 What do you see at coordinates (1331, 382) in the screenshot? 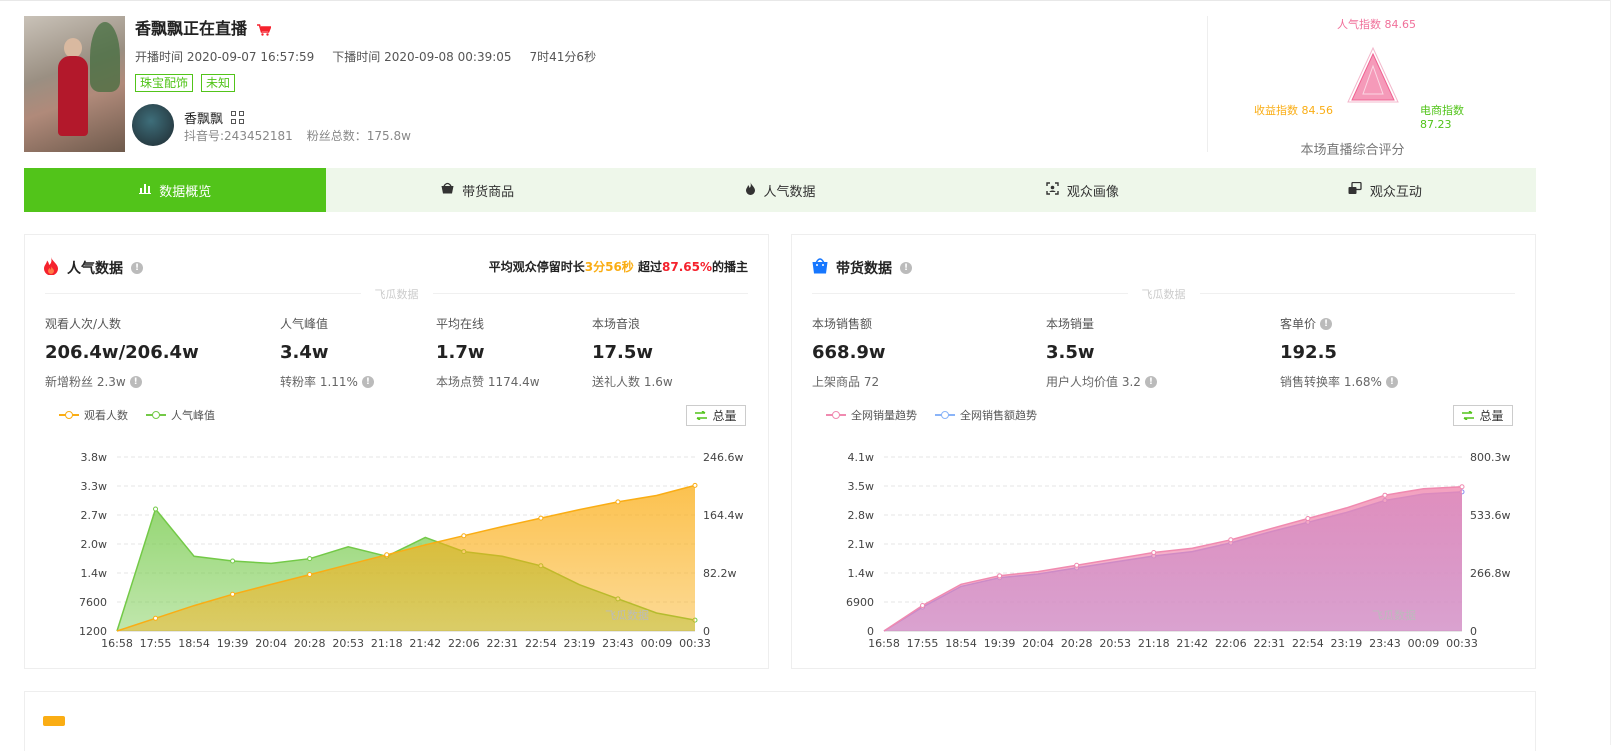
I see `stat-sub-text: 销售转换率 1.68%` at bounding box center [1331, 382].